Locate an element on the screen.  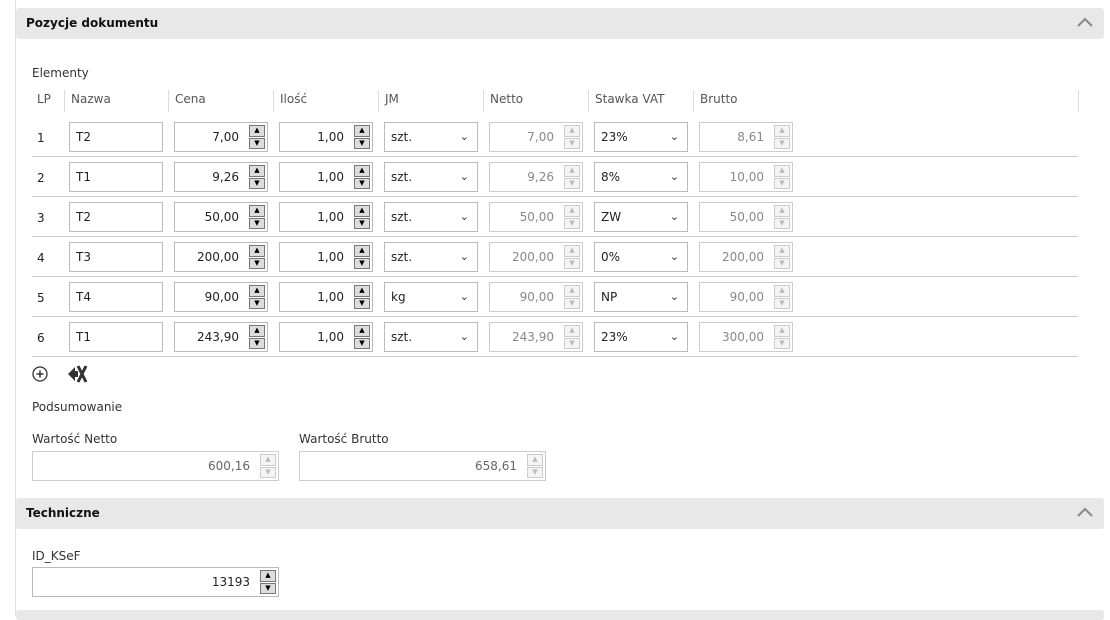
column-header: LP is located at coordinates (44, 99).